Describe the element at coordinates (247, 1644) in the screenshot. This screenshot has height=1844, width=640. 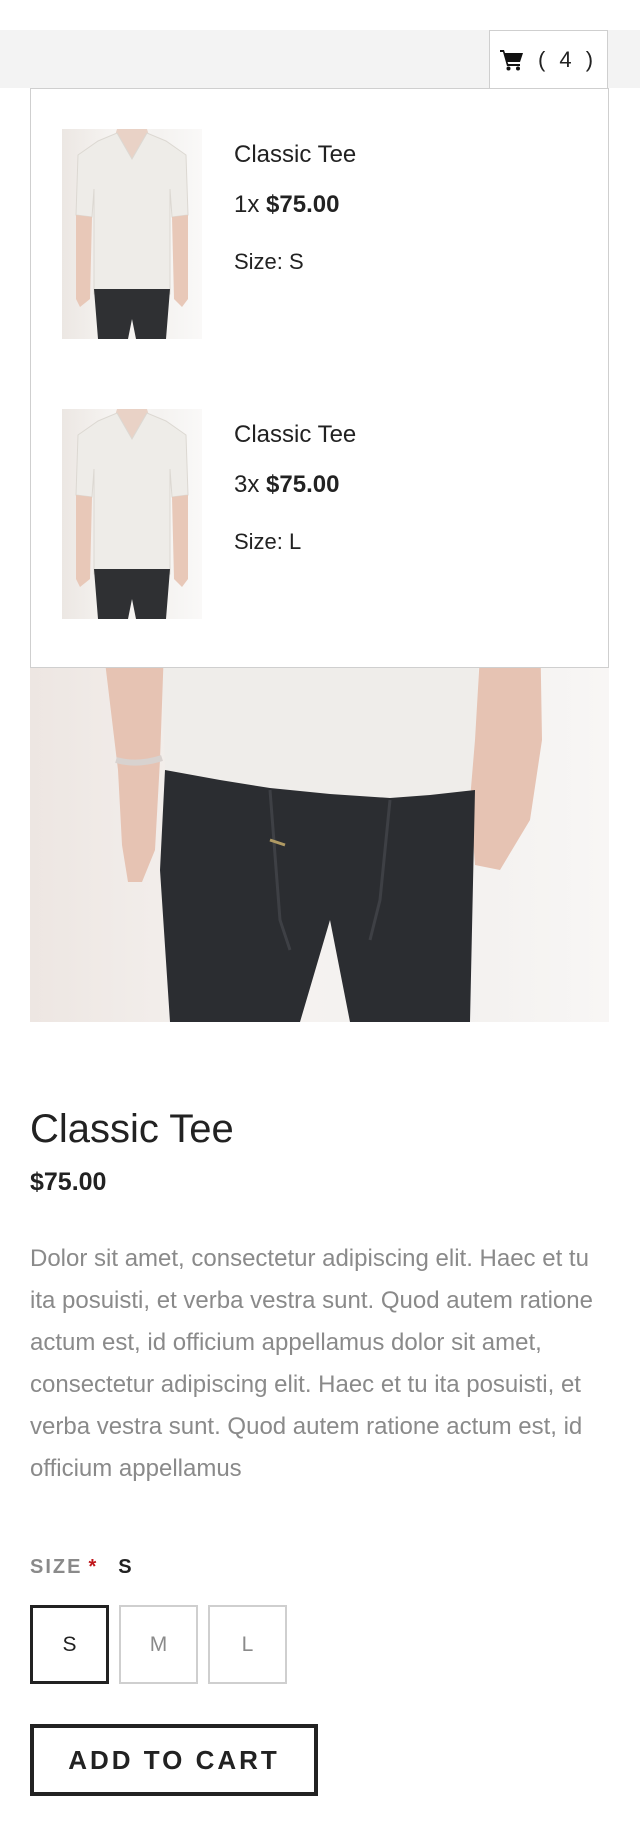
I see `size-option-l: L` at that location.